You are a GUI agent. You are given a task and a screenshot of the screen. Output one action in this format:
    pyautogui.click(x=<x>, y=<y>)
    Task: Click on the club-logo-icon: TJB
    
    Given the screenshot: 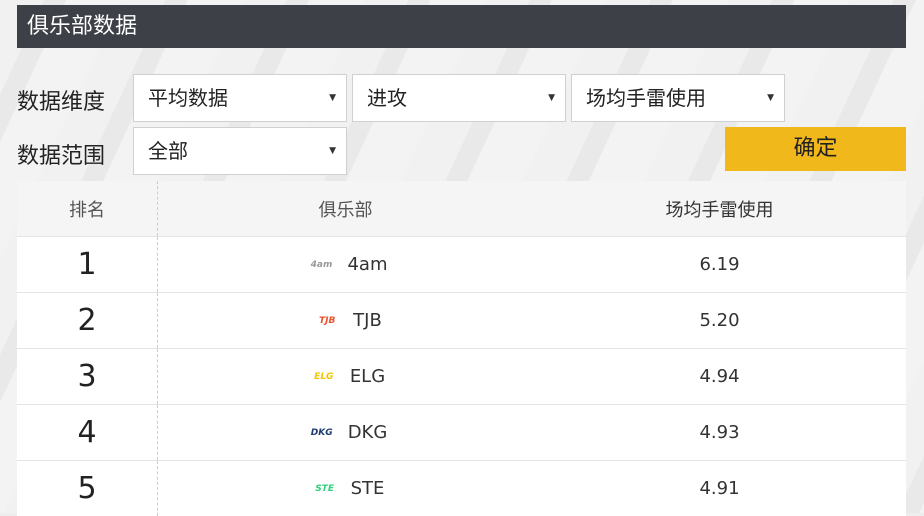 What is the action you would take?
    pyautogui.click(x=327, y=320)
    